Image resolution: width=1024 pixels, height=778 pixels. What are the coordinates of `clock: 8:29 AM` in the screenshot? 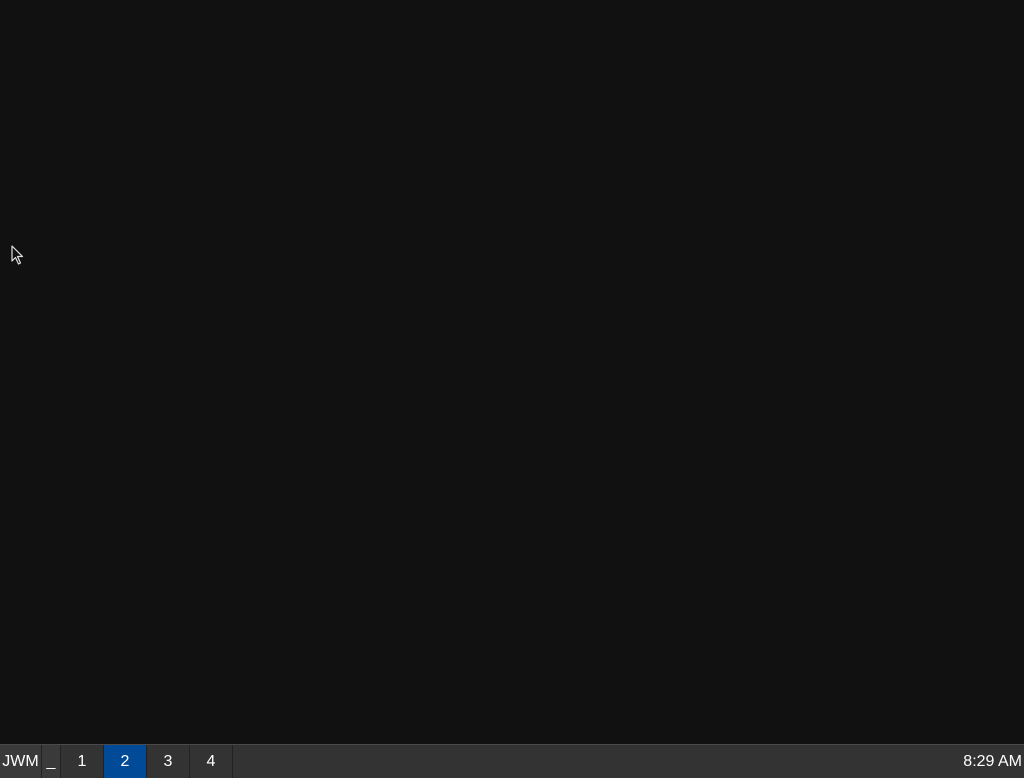 It's located at (991, 761).